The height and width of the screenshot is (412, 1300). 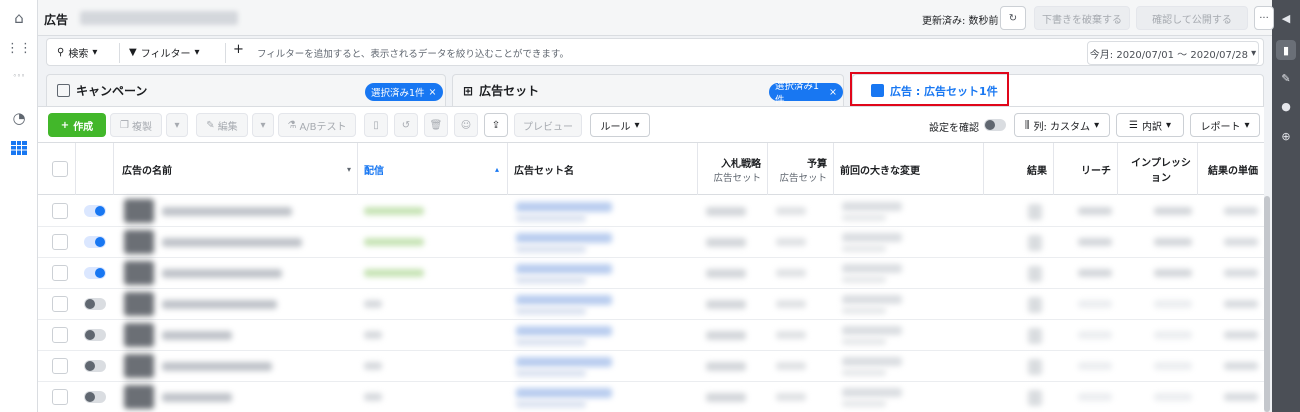 I want to click on edit-label: 編集, so click(x=227, y=127).